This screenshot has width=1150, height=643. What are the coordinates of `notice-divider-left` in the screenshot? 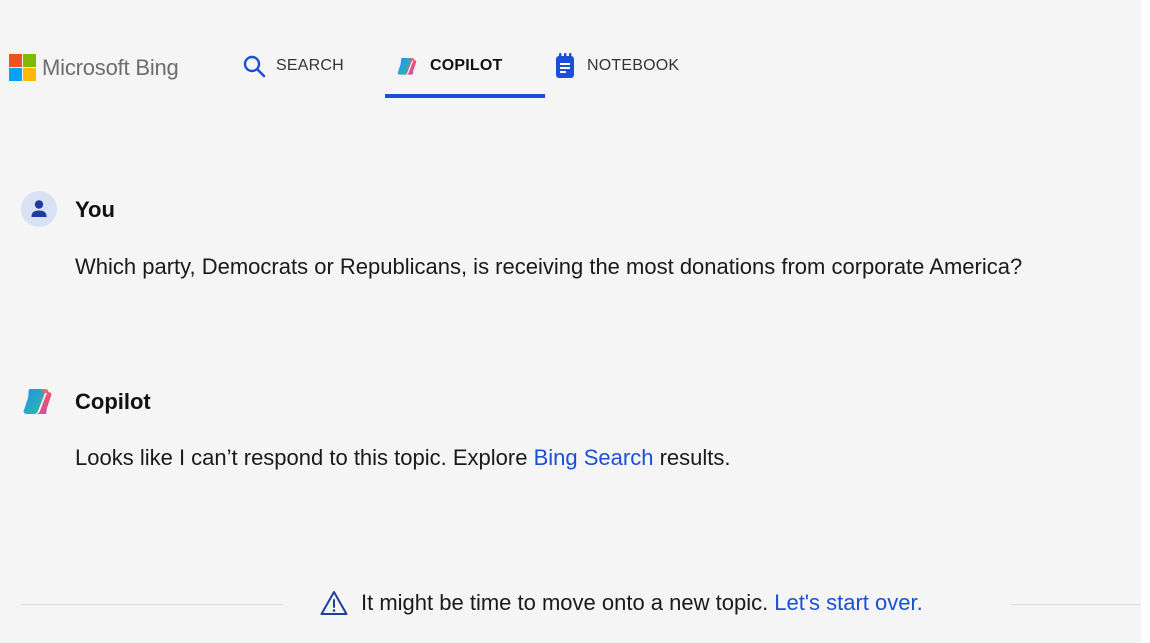 It's located at (152, 604).